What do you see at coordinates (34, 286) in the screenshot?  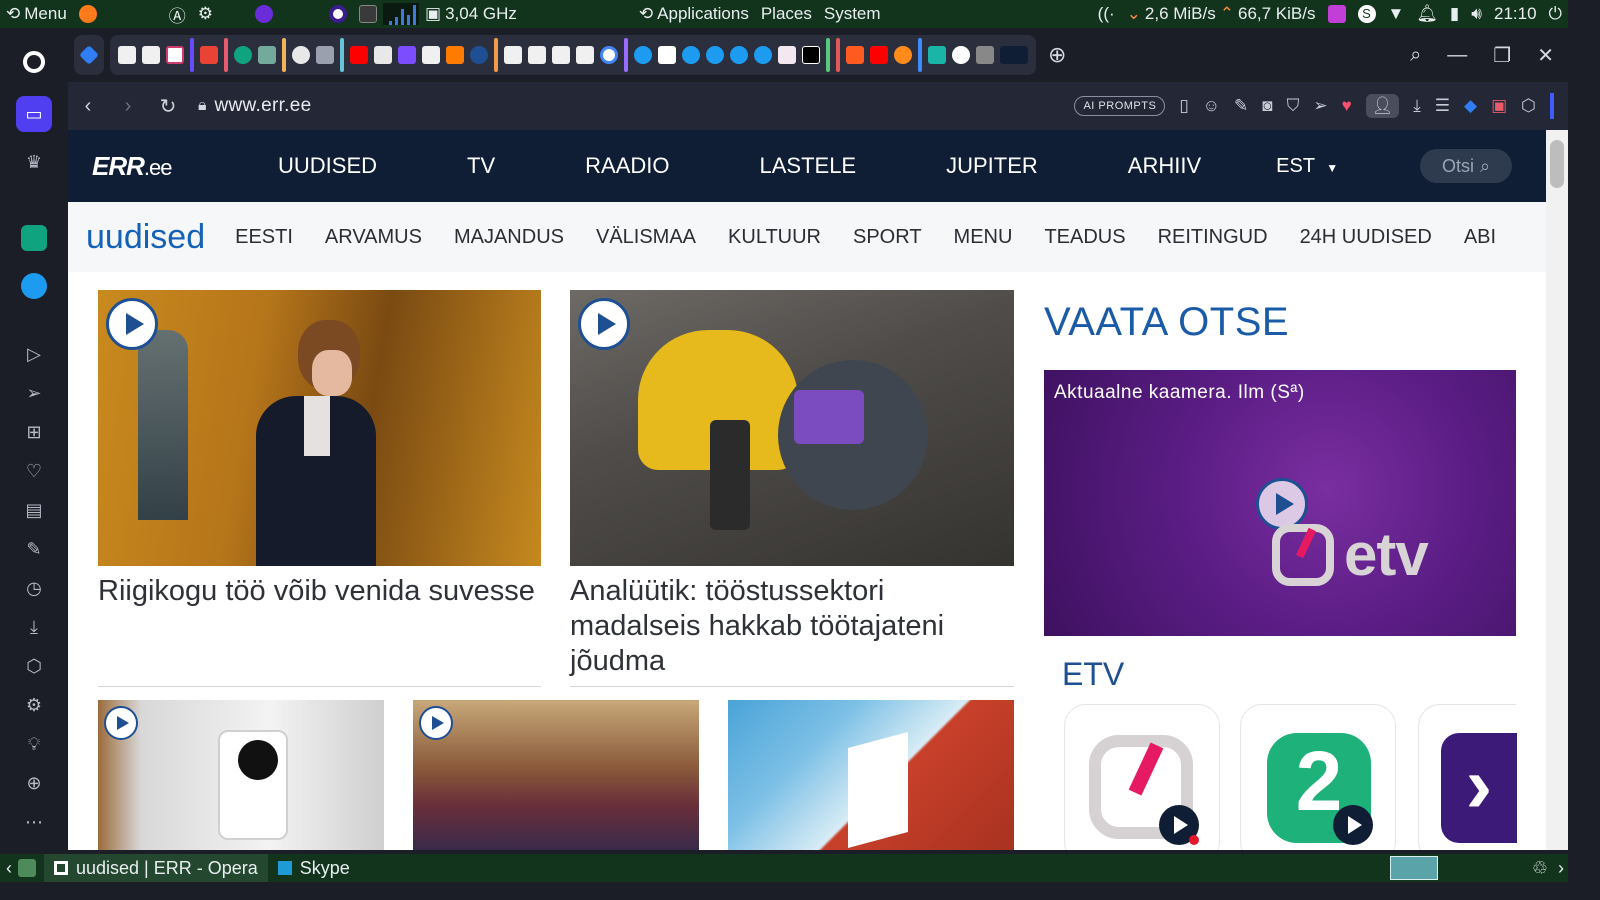 I see `twitter-button` at bounding box center [34, 286].